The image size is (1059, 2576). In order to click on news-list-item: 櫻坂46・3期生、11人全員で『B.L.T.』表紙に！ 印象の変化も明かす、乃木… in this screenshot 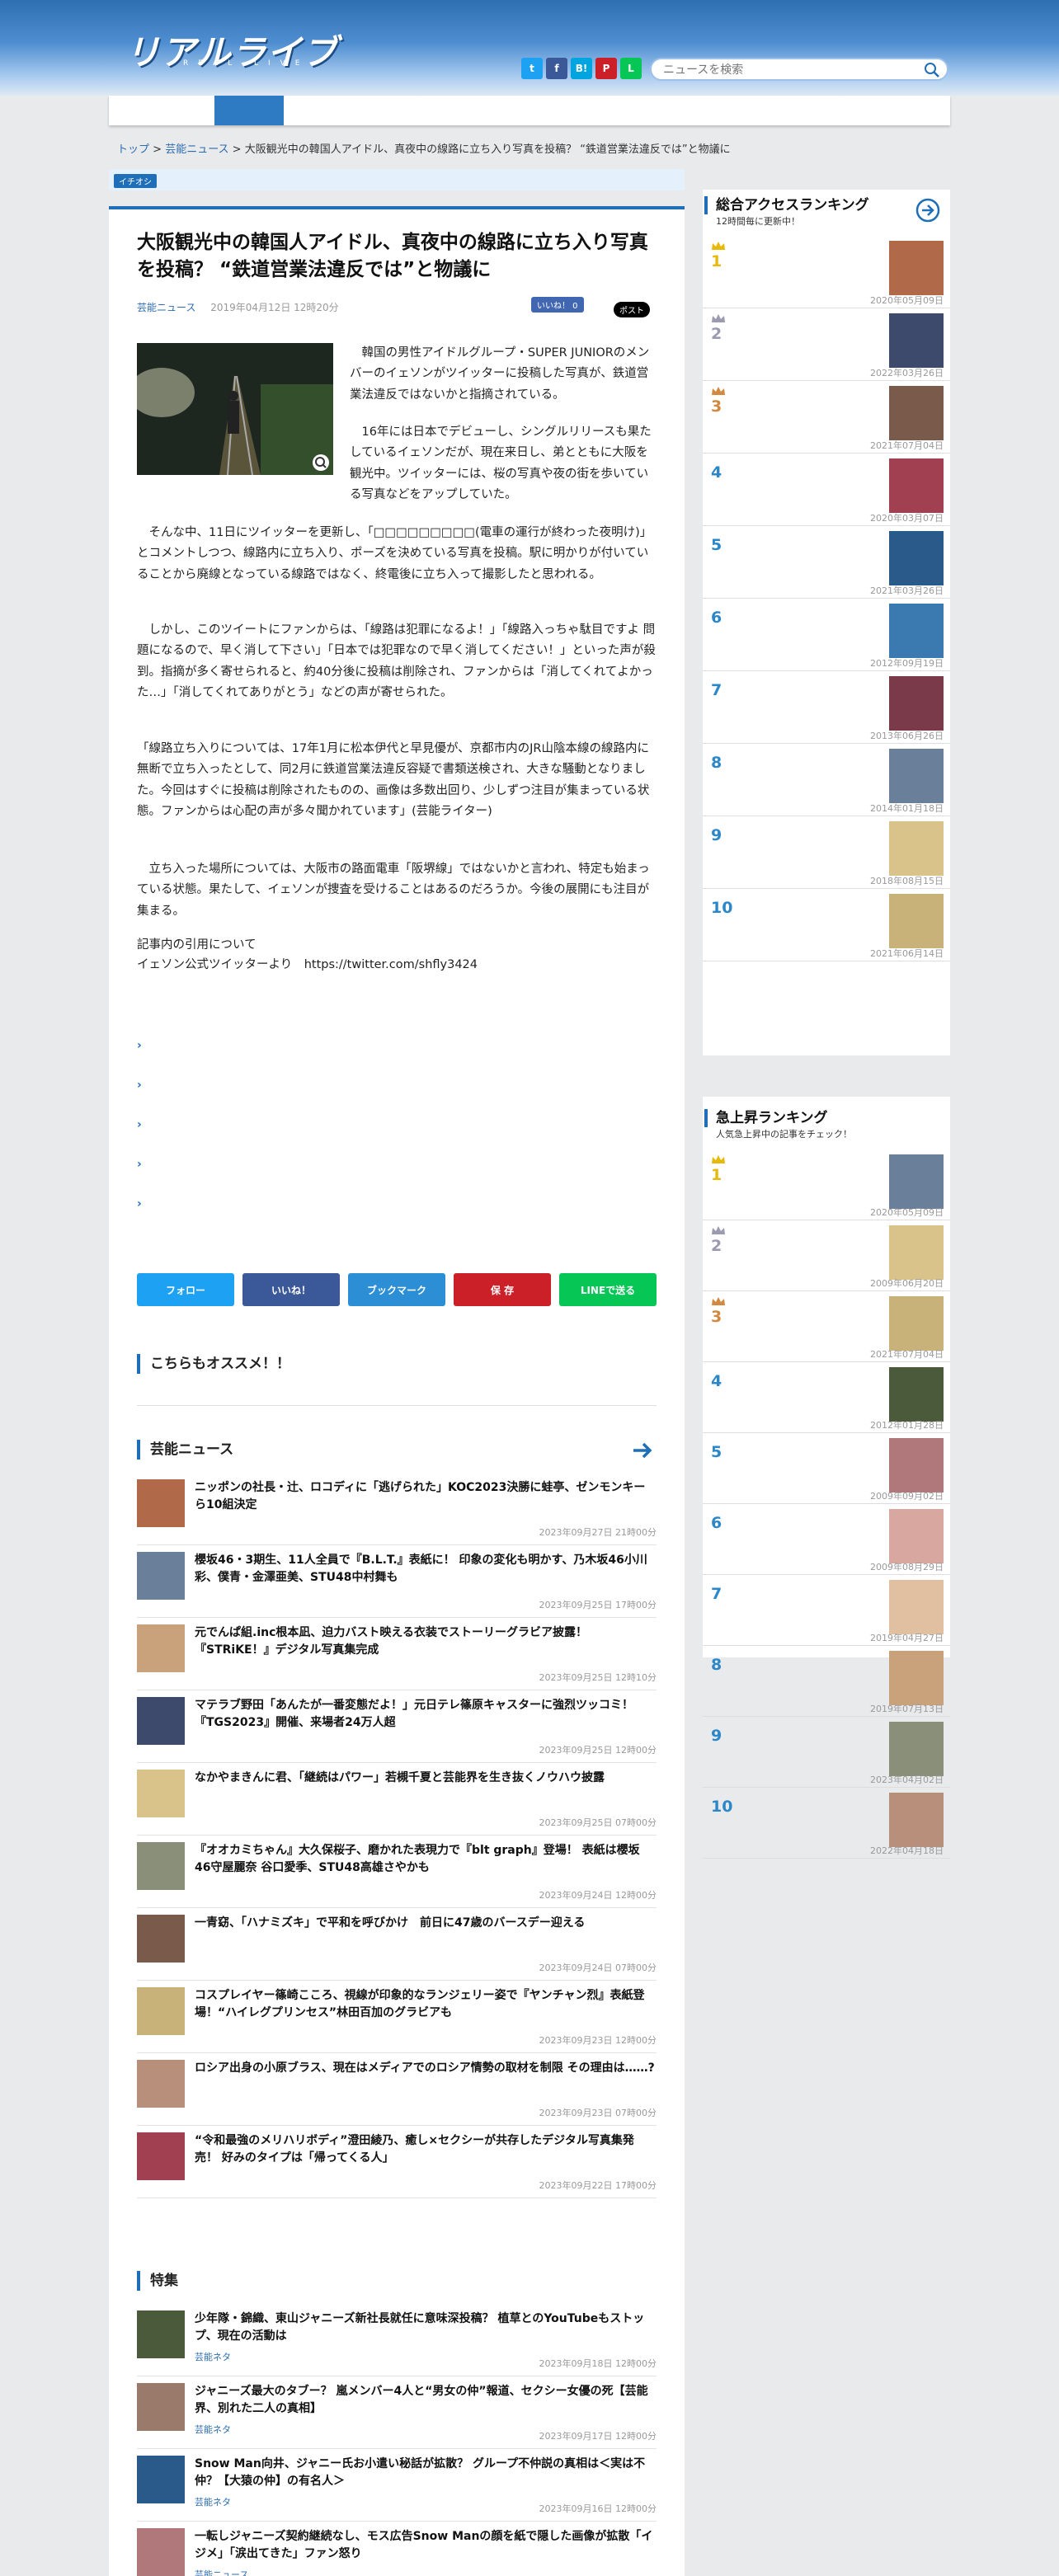, I will do `click(397, 1585)`.